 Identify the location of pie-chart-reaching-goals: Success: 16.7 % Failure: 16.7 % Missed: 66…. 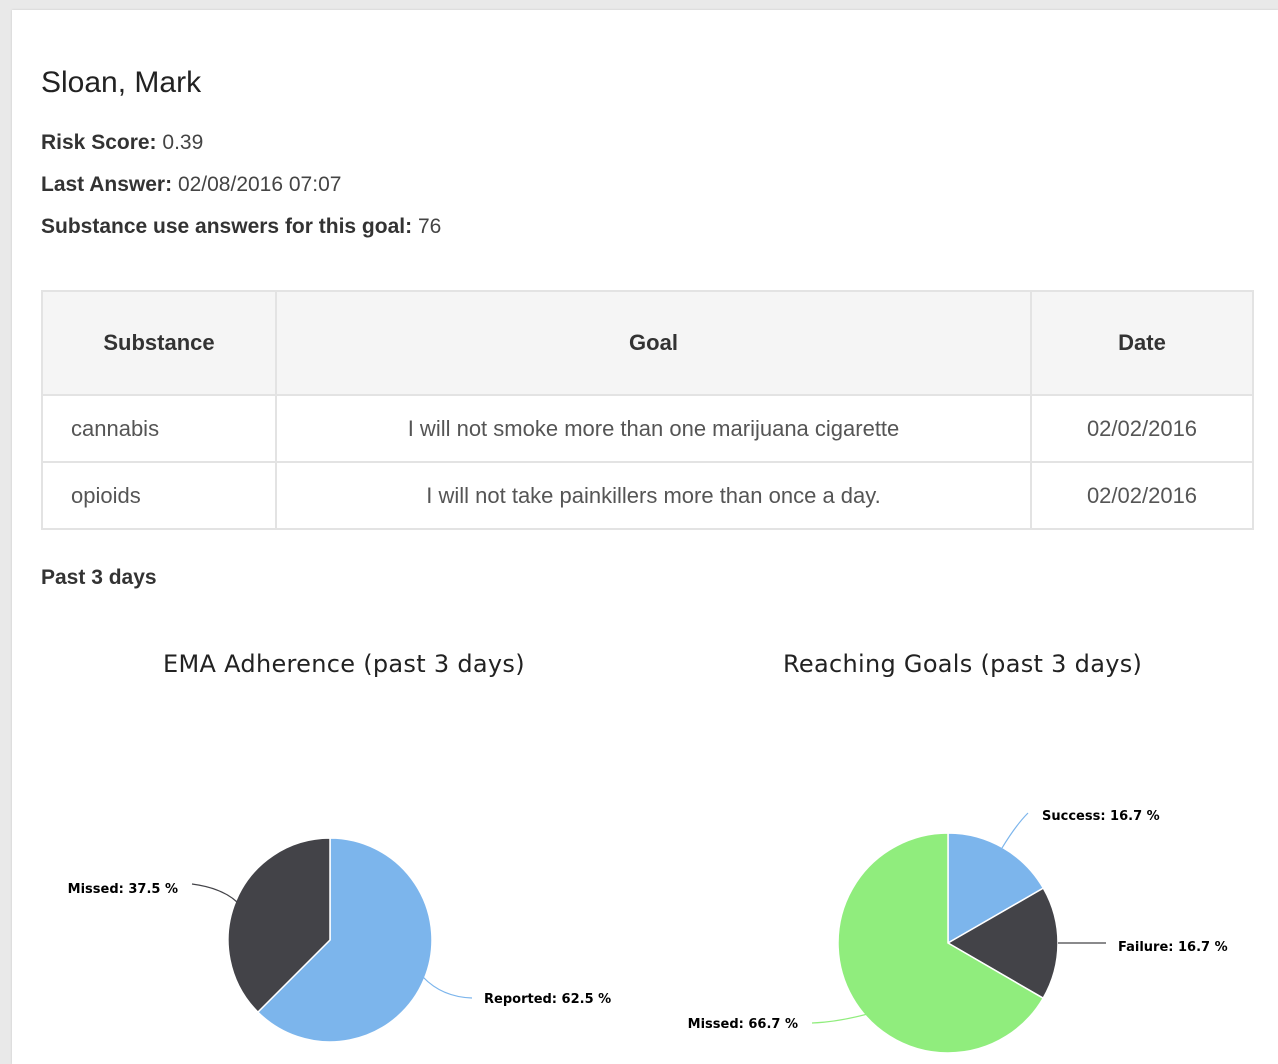
(958, 931).